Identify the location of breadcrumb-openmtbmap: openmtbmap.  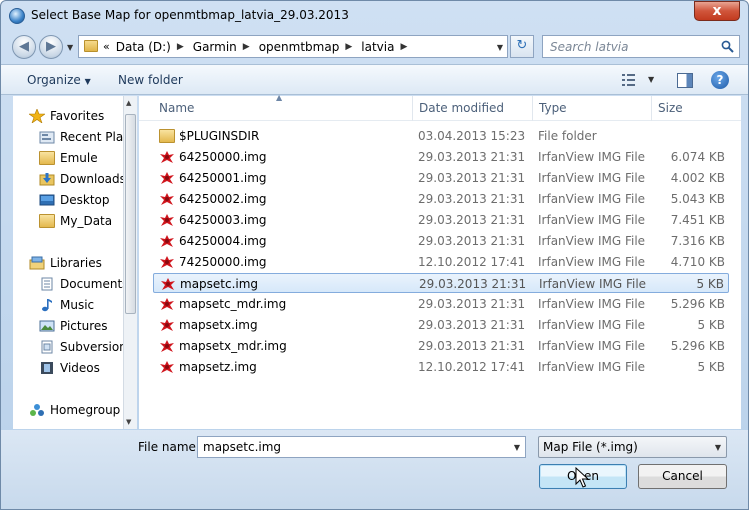
(299, 47).